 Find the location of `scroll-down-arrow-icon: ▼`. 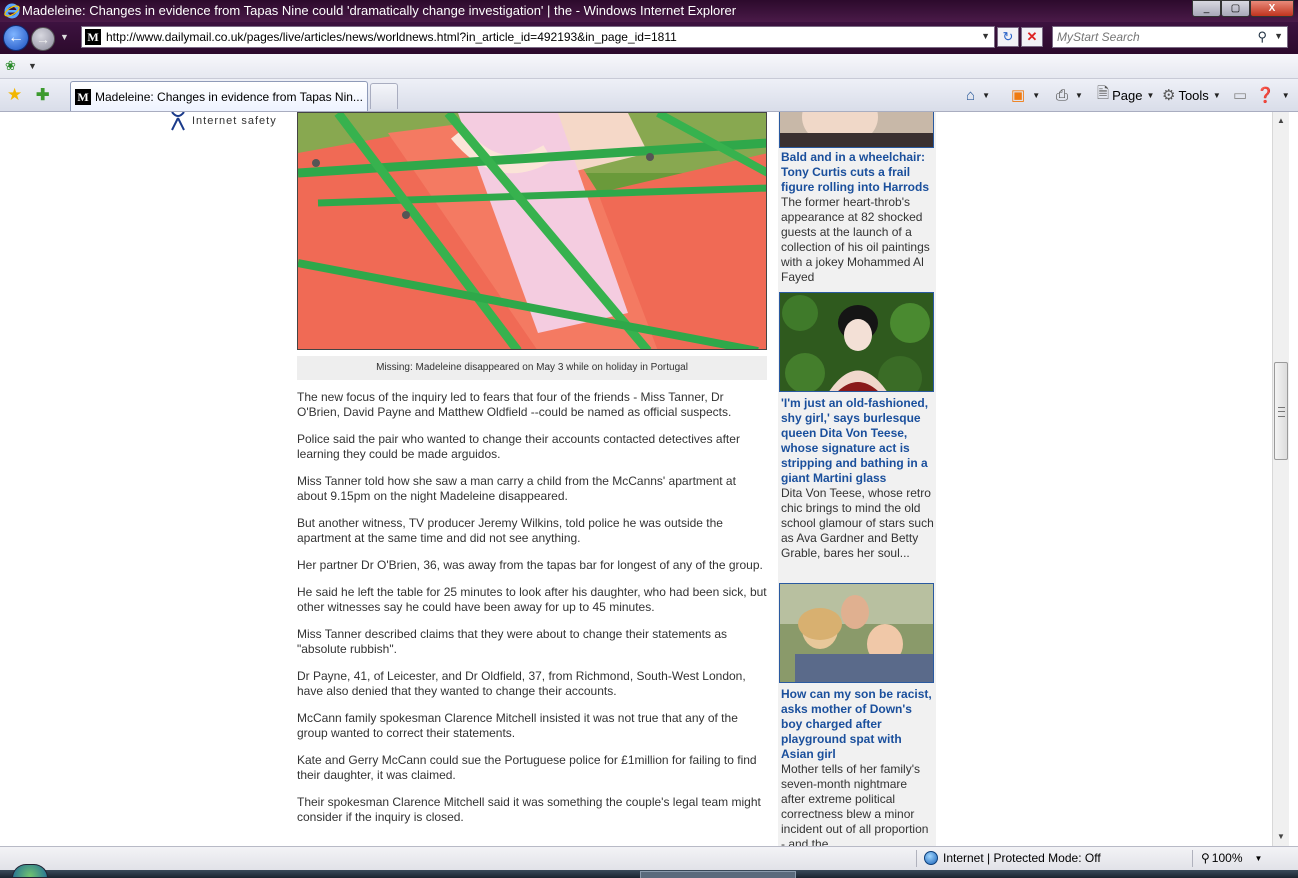

scroll-down-arrow-icon: ▼ is located at coordinates (1281, 837).